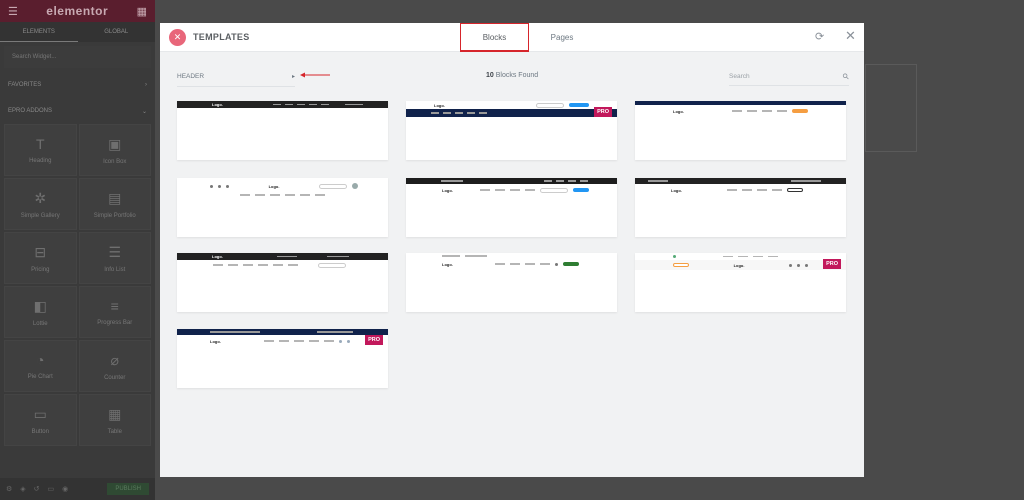  I want to click on widget-simple-gallery: ✲ Simple Gallery, so click(40, 204).